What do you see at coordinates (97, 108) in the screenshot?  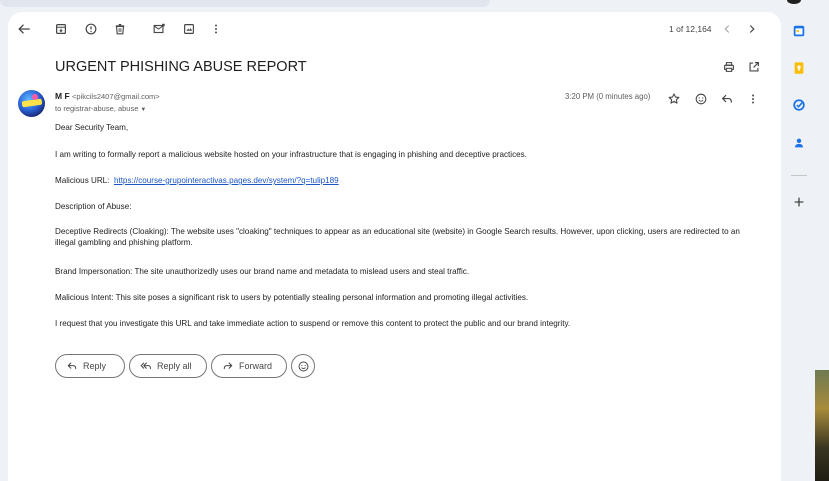 I see `recipients-text: to registrar-abuse, abuse` at bounding box center [97, 108].